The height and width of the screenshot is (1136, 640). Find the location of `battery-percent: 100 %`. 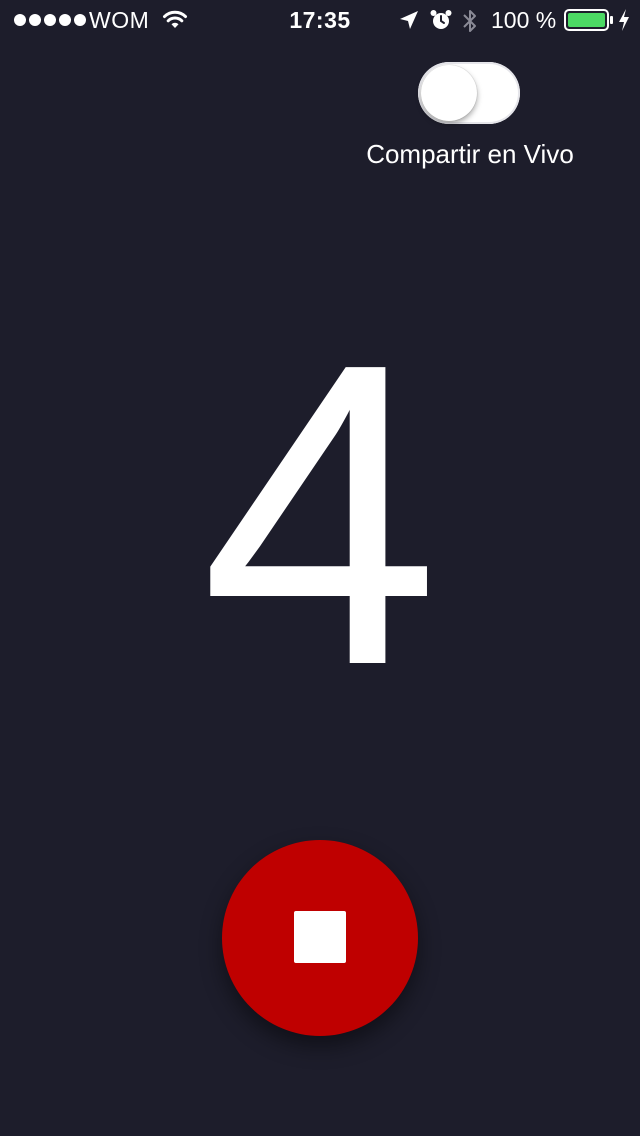

battery-percent: 100 % is located at coordinates (524, 20).